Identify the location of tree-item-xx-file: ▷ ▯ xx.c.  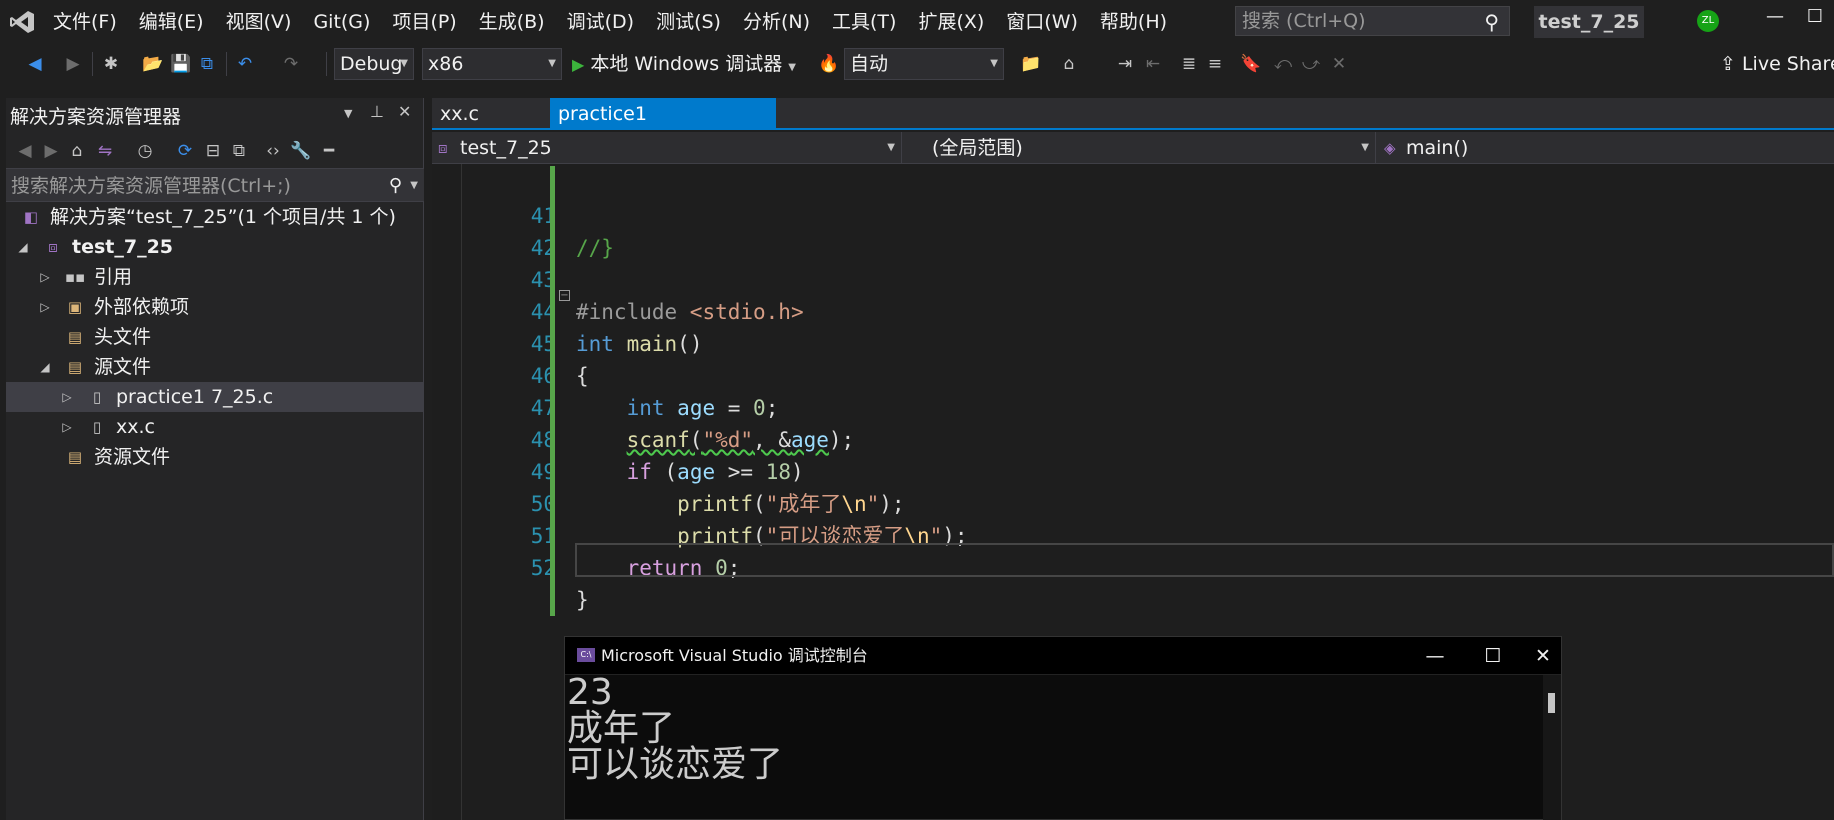
(215, 427).